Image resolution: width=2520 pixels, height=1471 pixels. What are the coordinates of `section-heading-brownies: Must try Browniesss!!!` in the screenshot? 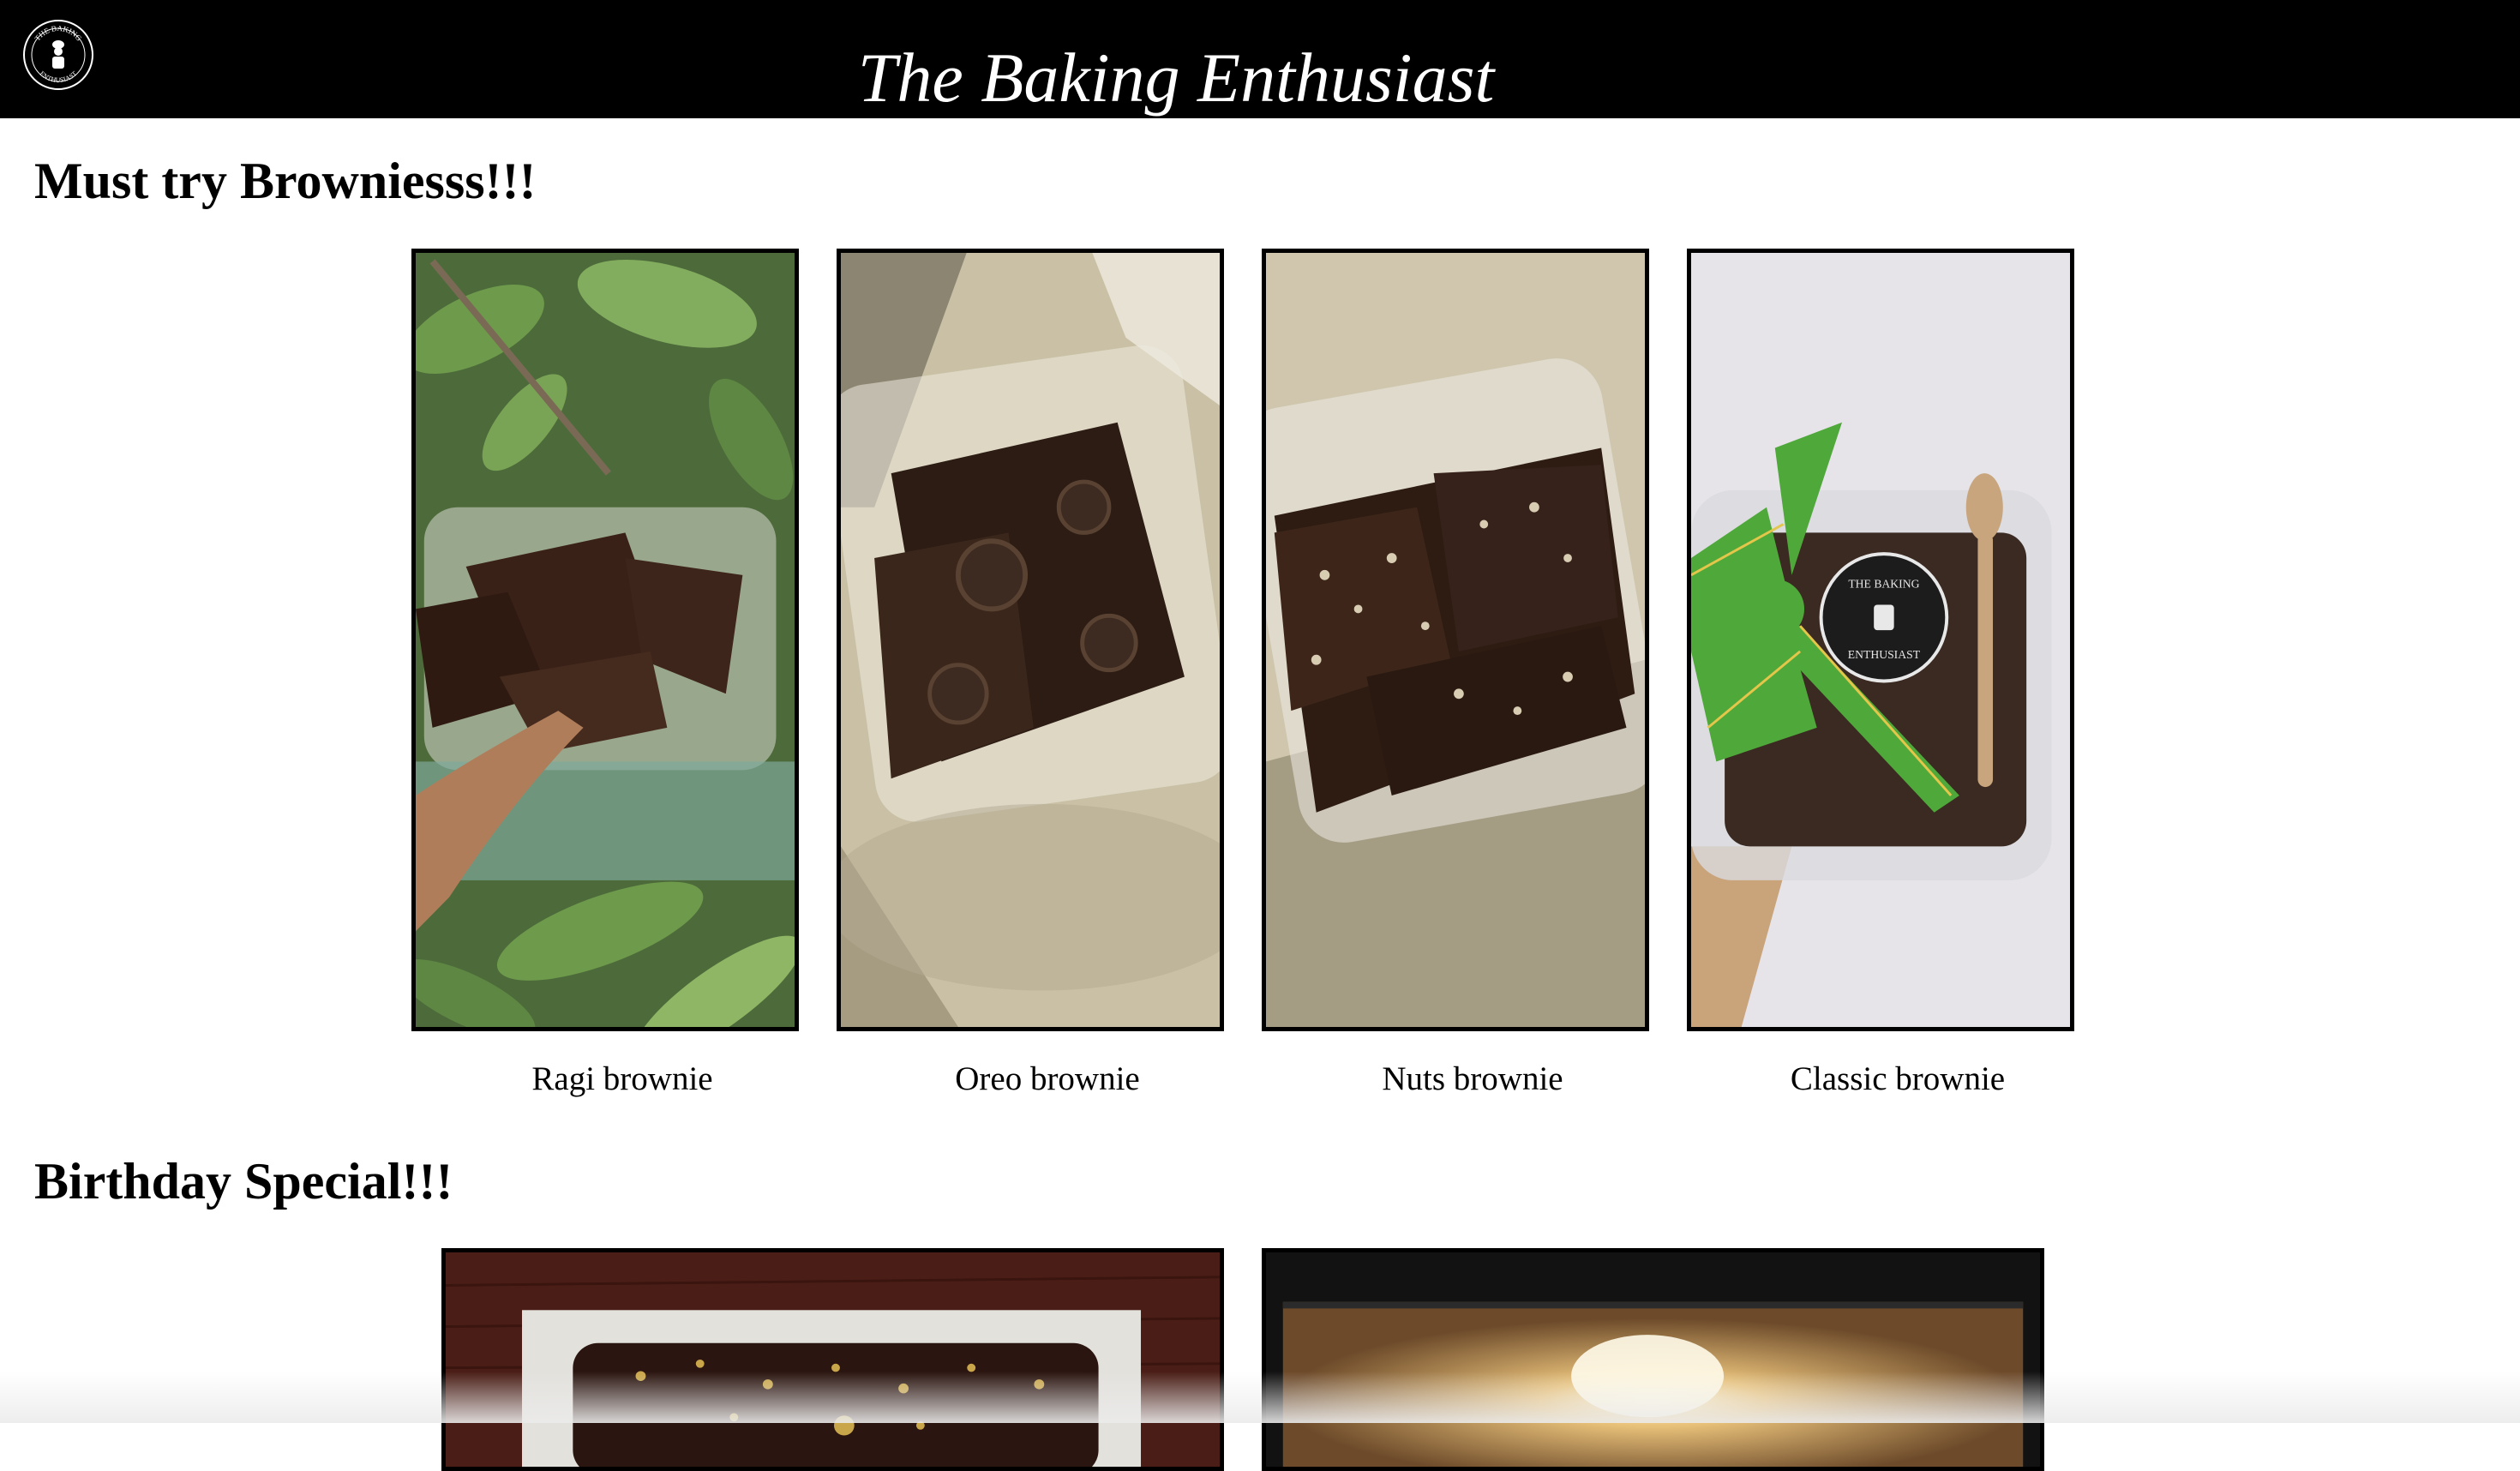 It's located at (285, 181).